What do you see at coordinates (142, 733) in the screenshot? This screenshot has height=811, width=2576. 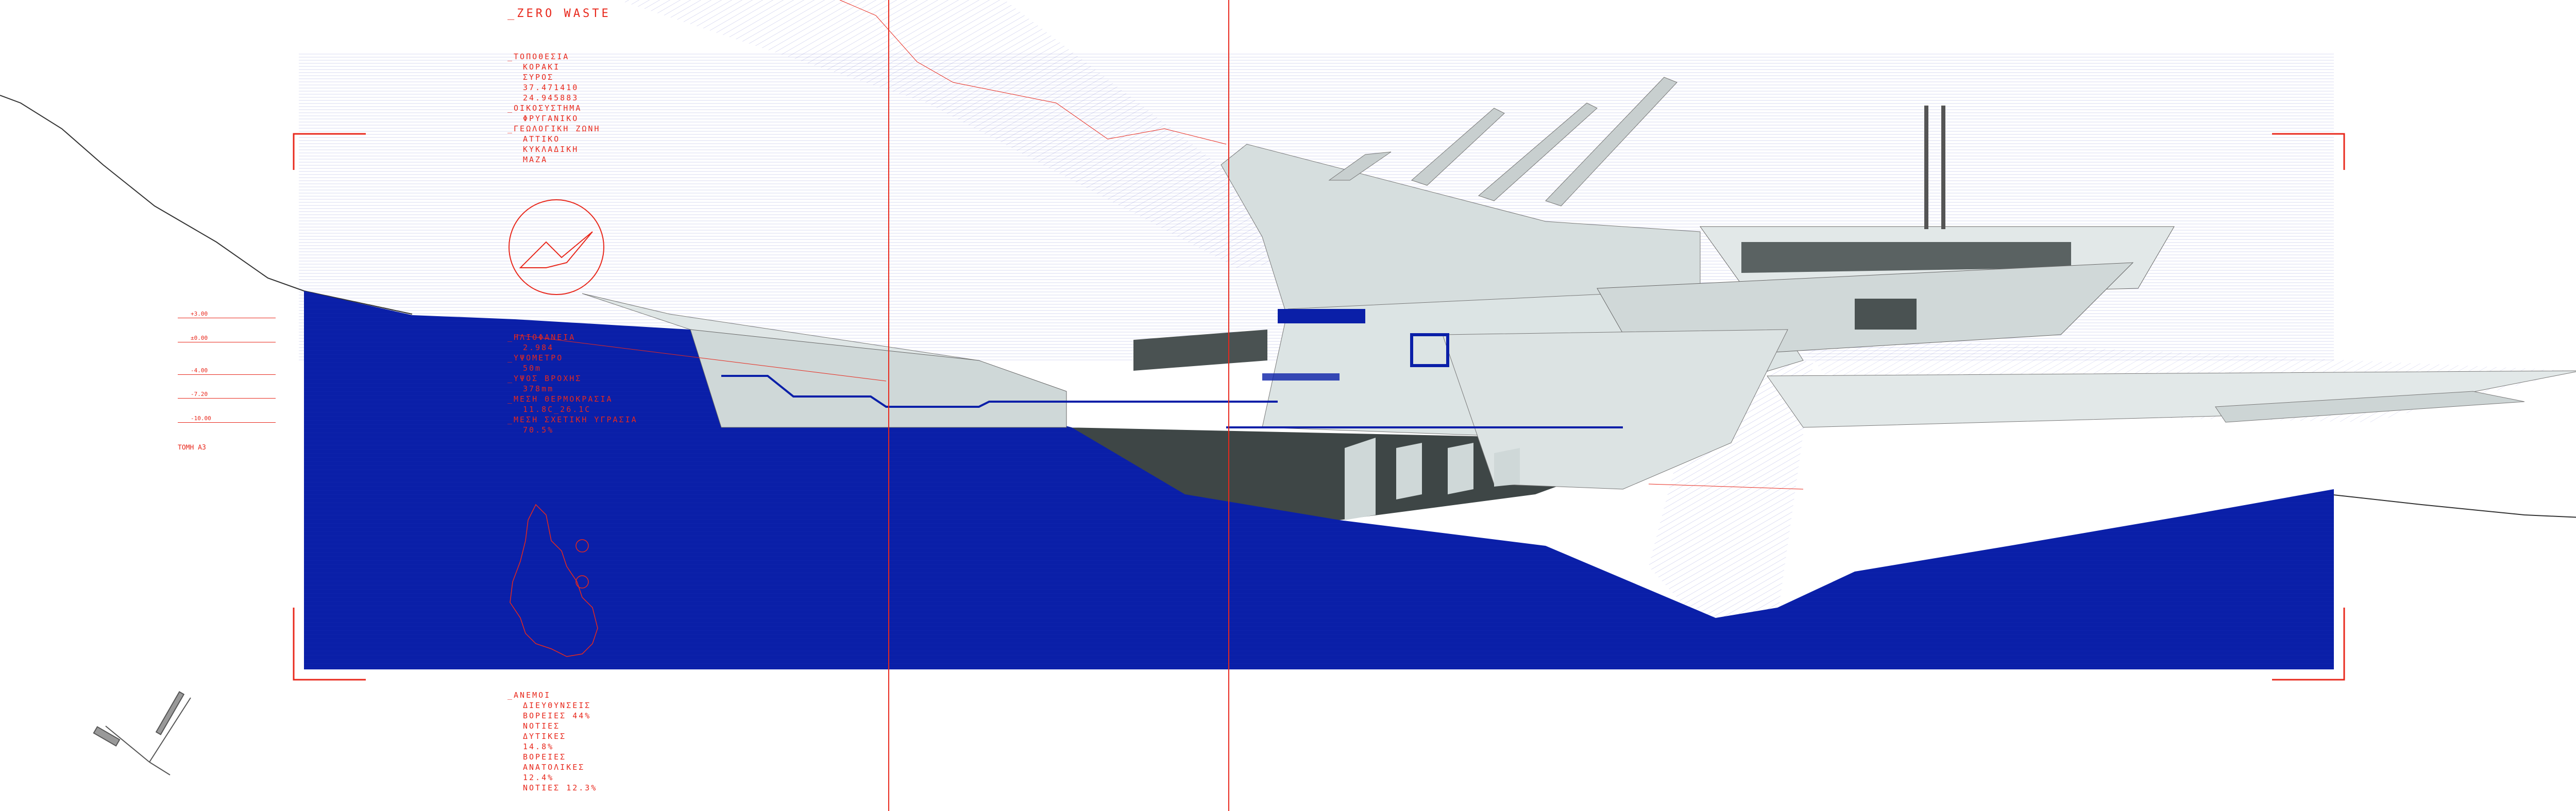 I see `north-arrow-icon` at bounding box center [142, 733].